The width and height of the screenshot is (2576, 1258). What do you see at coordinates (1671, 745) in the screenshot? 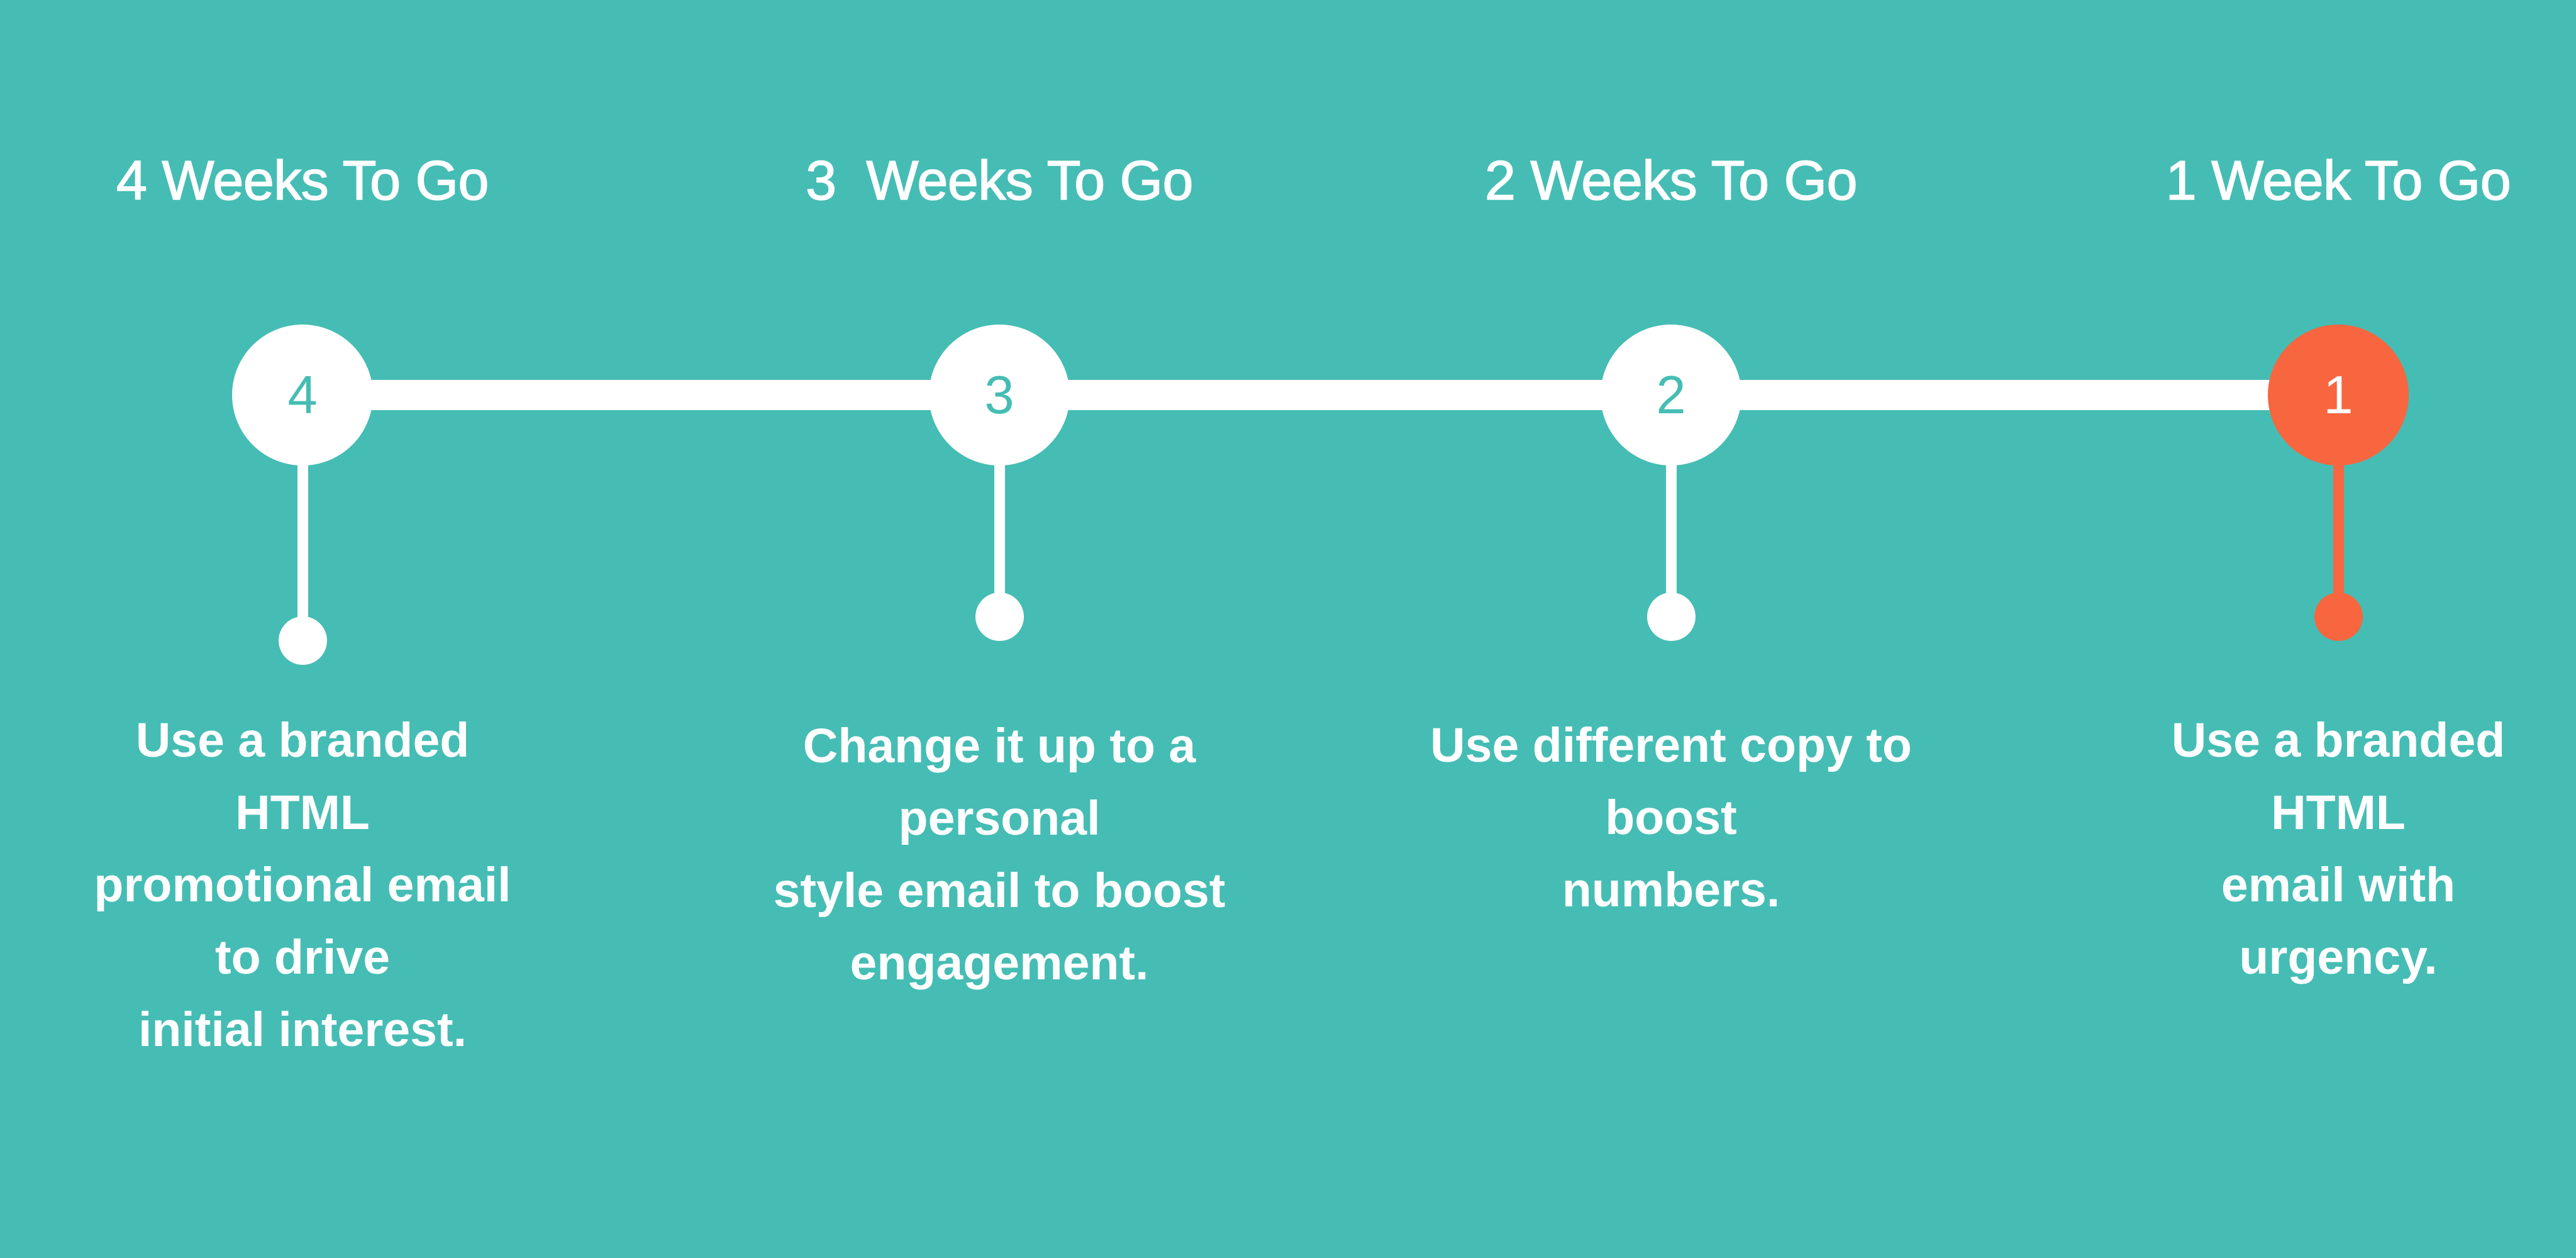
I see `description-line: Use different copy to` at bounding box center [1671, 745].